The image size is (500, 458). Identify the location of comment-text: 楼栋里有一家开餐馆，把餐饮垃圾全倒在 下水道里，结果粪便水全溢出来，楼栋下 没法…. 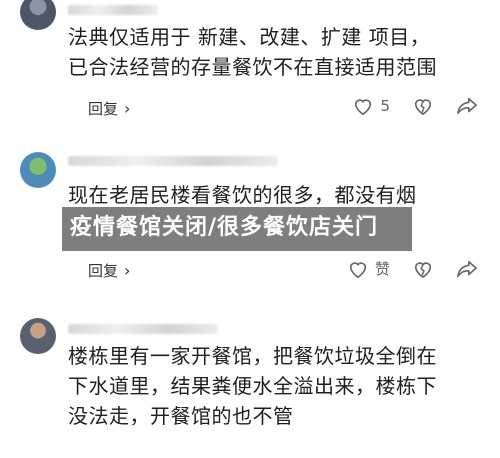
(252, 386).